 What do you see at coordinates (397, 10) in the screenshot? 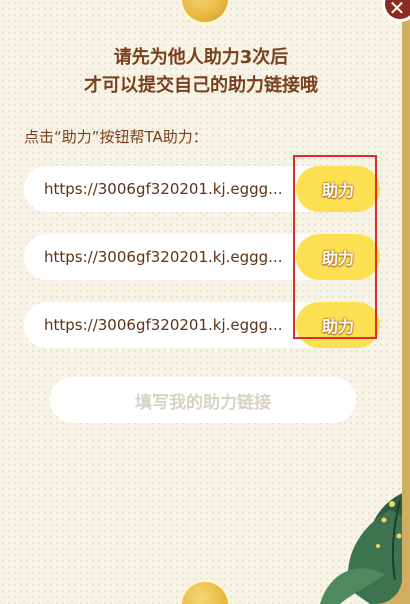
I see `close-icon: ✕` at bounding box center [397, 10].